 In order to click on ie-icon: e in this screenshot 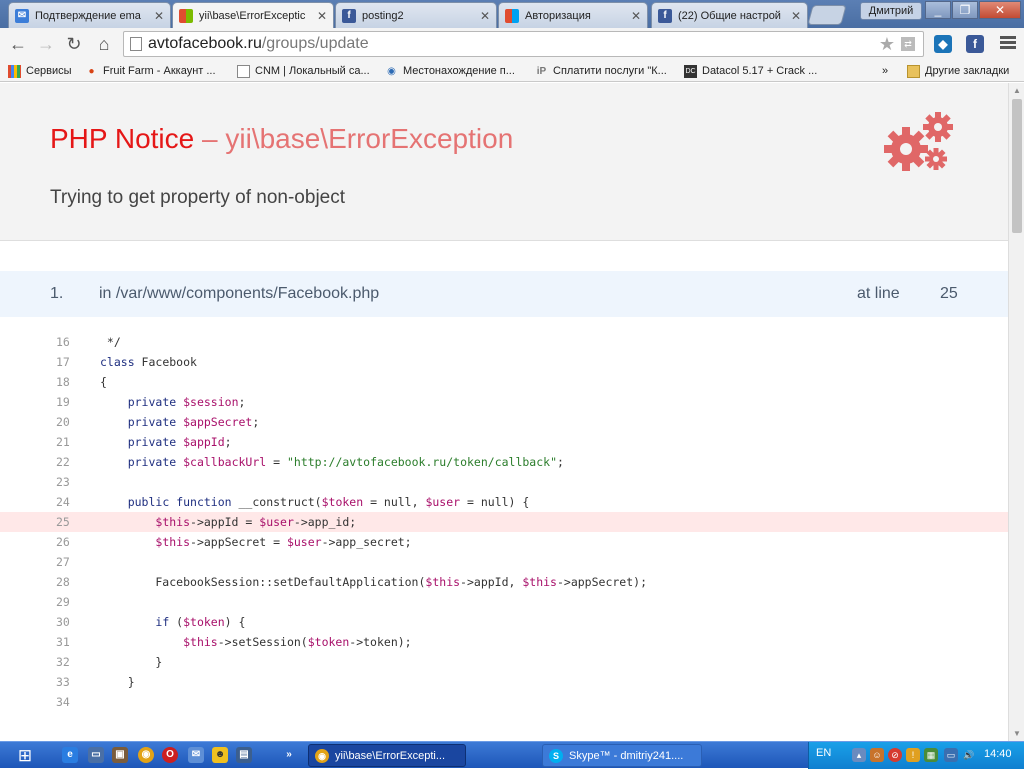, I will do `click(70, 755)`.